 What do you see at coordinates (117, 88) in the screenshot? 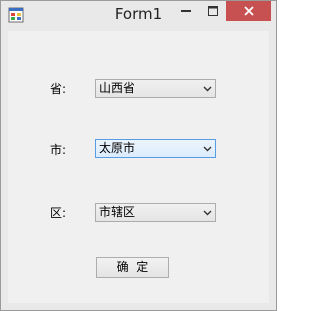
I see `province-value: 山西省` at bounding box center [117, 88].